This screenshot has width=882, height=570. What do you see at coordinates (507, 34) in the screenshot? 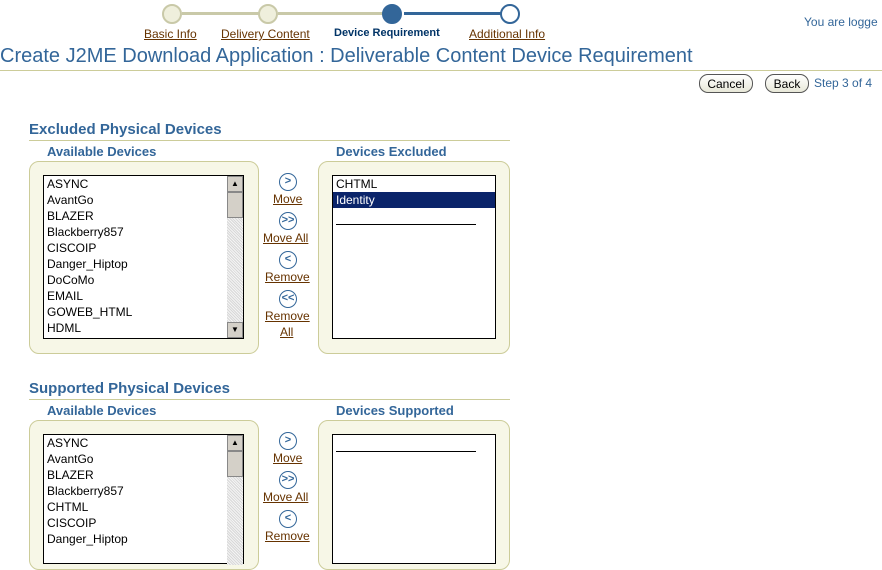
I see `train-step-additional-info: Additional Info` at bounding box center [507, 34].